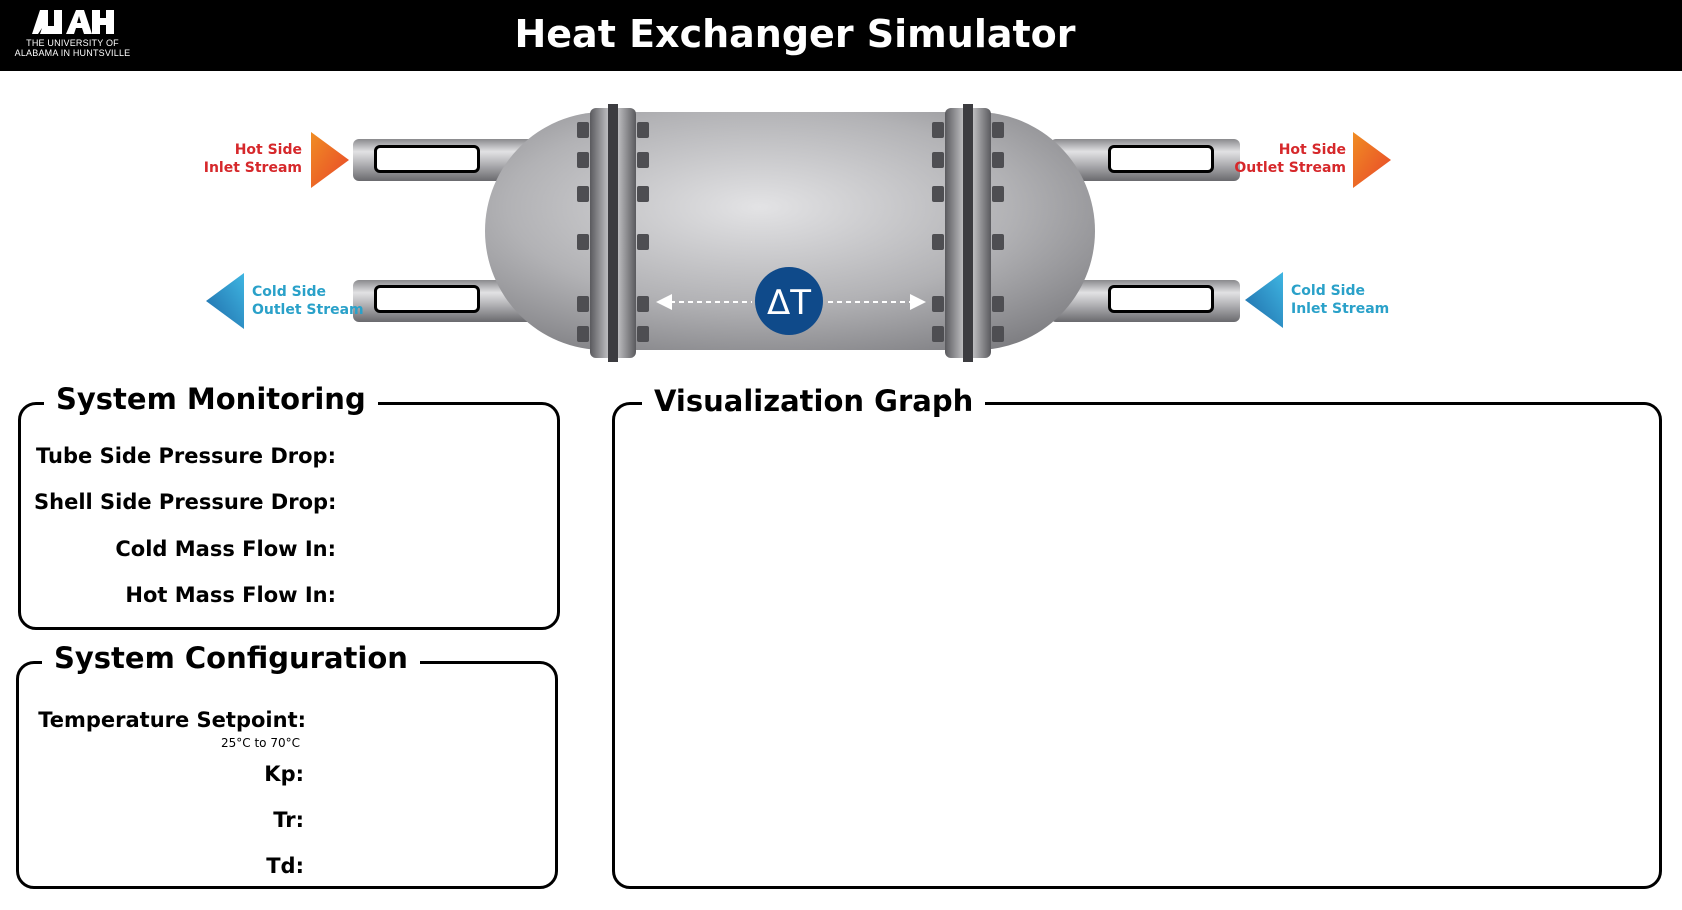 This screenshot has height=910, width=1682. Describe the element at coordinates (231, 658) in the screenshot. I see `system-configuration-title: System Configuration` at that location.